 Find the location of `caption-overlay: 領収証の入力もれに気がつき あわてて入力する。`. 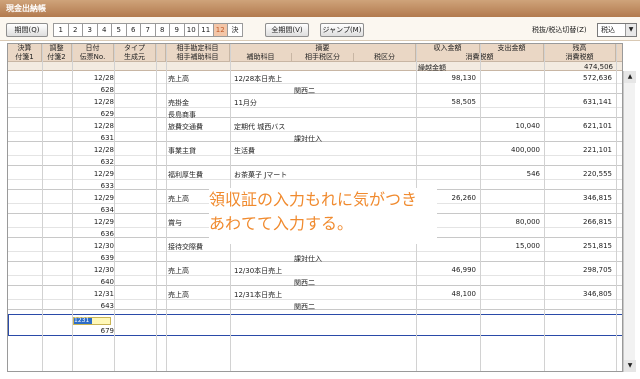

caption-overlay: 領収証の入力もれに気がつき あわてて入力する。 is located at coordinates (323, 216).